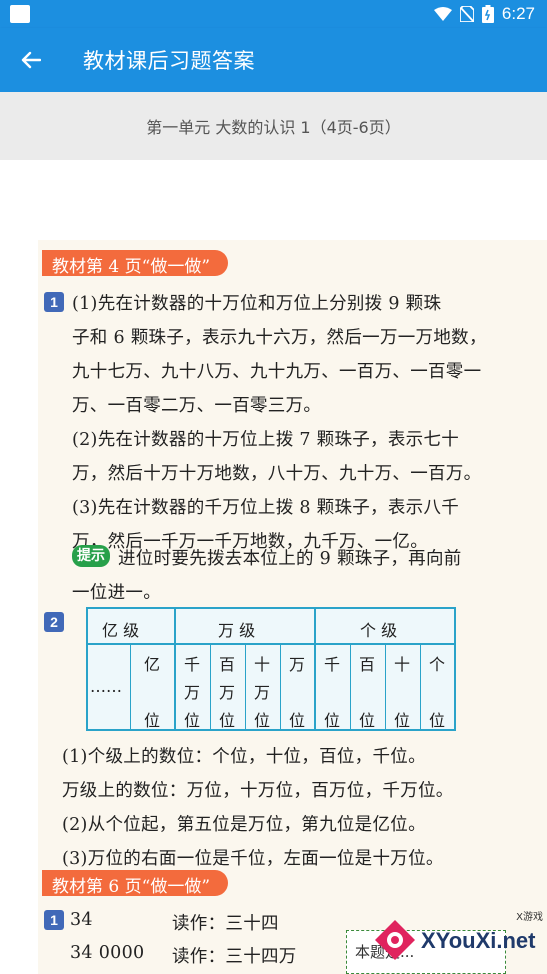  I want to click on section-banner: 教材第 4 页“做一做”, so click(135, 263).